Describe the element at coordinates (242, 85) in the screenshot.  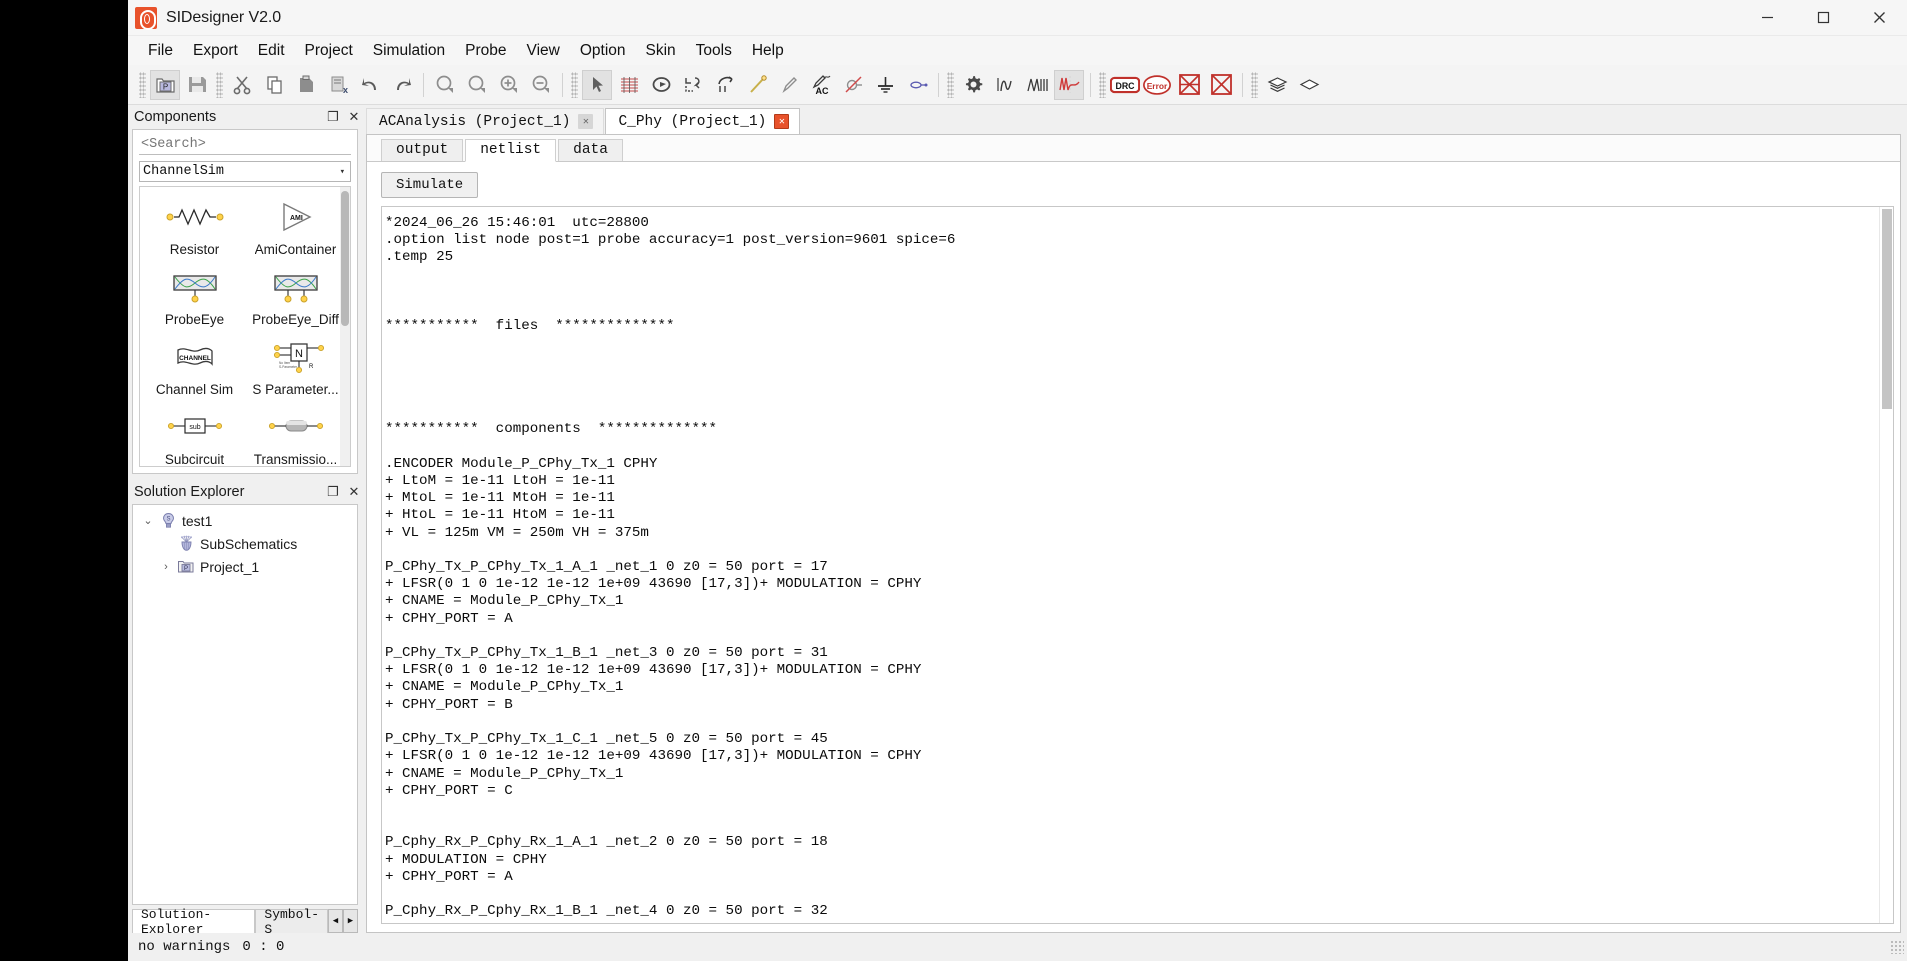
I see `cut-icon` at that location.